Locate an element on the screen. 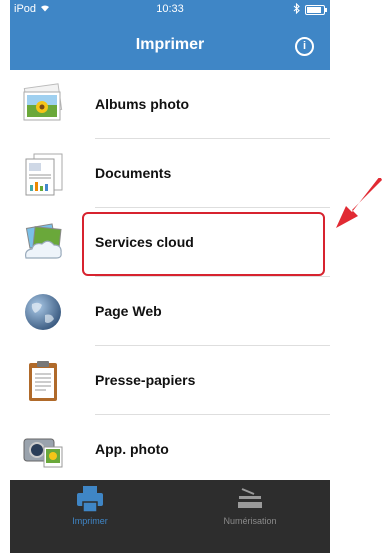 The image size is (386, 553). menu-item-albums-photo: Albums photo is located at coordinates (170, 104).